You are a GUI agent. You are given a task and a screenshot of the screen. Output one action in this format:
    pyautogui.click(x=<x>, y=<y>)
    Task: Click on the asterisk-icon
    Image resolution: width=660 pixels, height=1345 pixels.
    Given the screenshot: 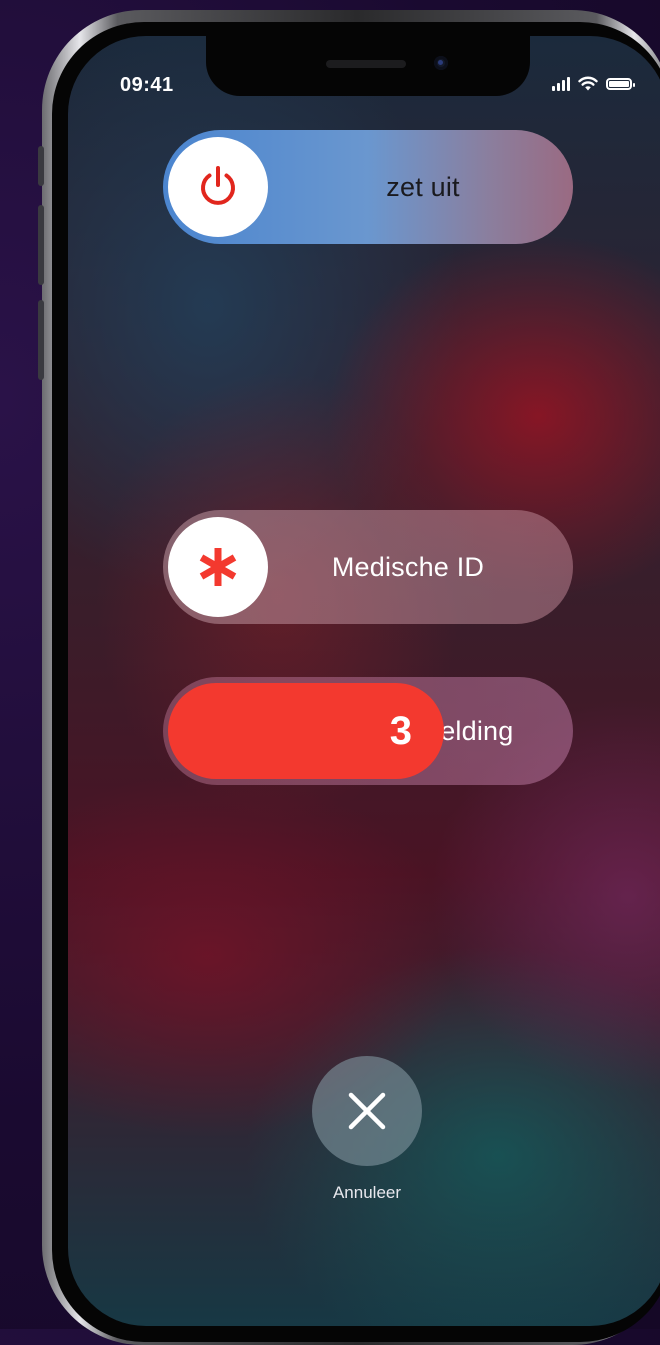 What is the action you would take?
    pyautogui.click(x=218, y=567)
    